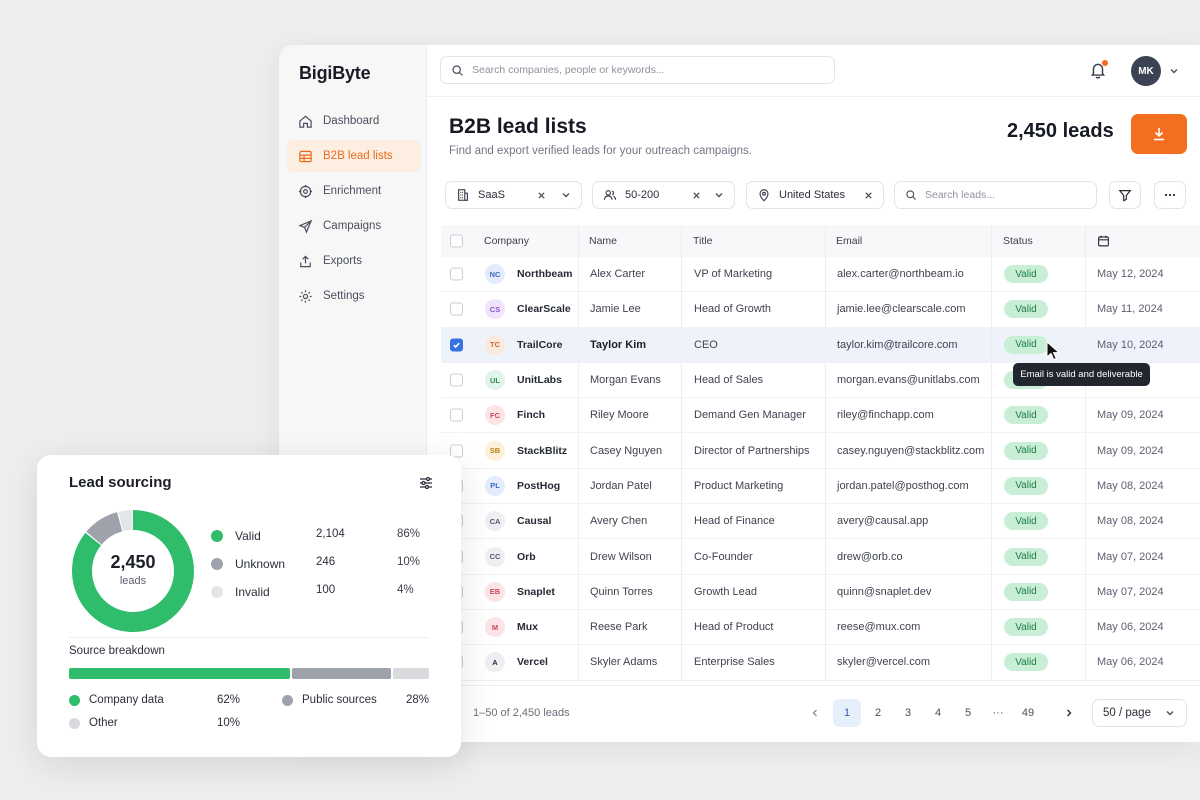 Image resolution: width=1200 pixels, height=800 pixels. I want to click on sidebar-item-b2b-lead-lists: B2B lead lists, so click(354, 156).